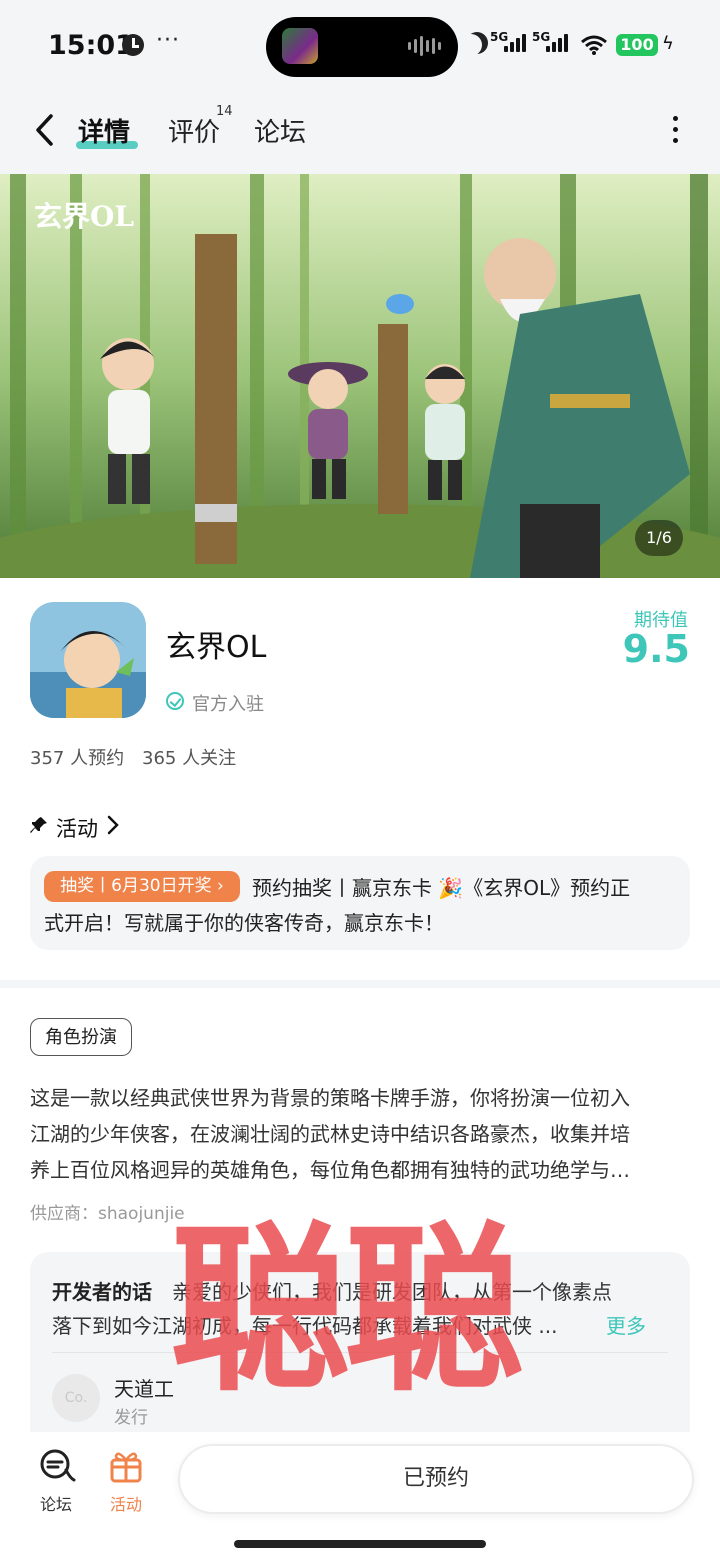 The image size is (720, 1559). I want to click on publisher-name: 天道工, so click(144, 1387).